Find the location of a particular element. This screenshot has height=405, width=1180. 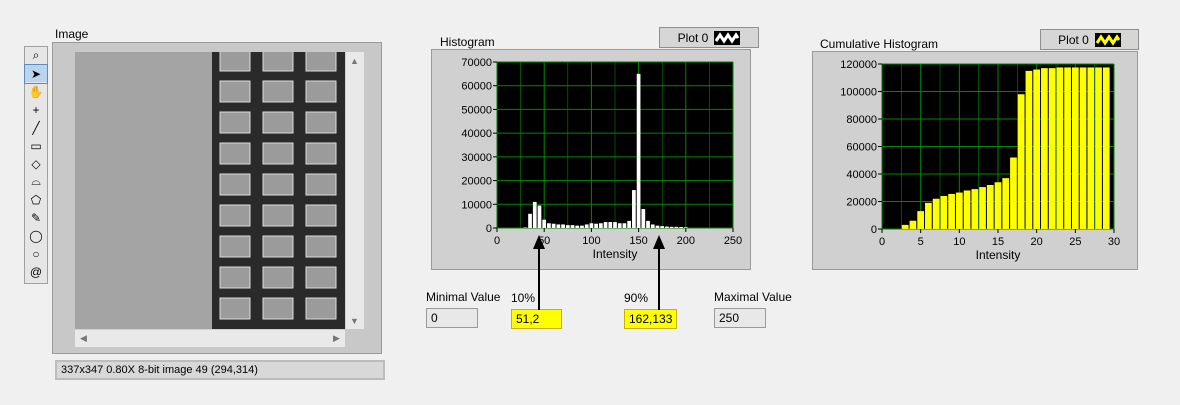

image-toolbar: ⌕ ➤ ✋ + ╱ ▭ ◇ ⌓ ⬠ ✎ ◯ ○ @ is located at coordinates (36, 165).